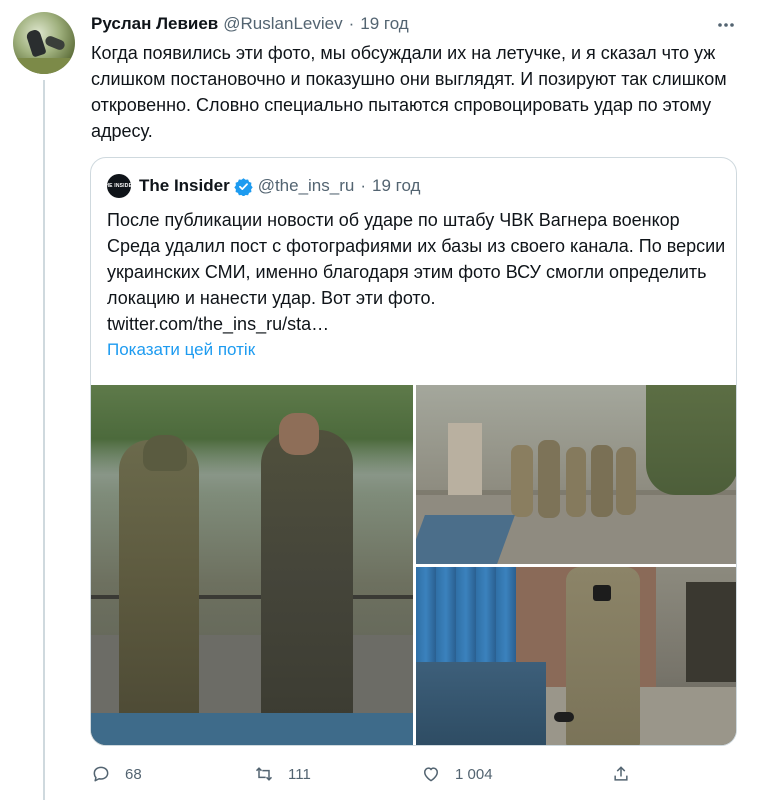 This screenshot has height=800, width=759. I want to click on avatar-ground, so click(44, 66).